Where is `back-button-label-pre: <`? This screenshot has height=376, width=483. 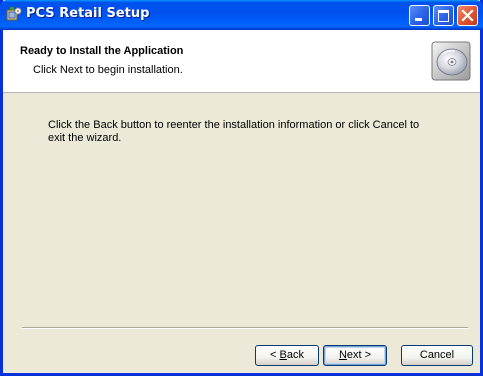 back-button-label-pre: < is located at coordinates (275, 355).